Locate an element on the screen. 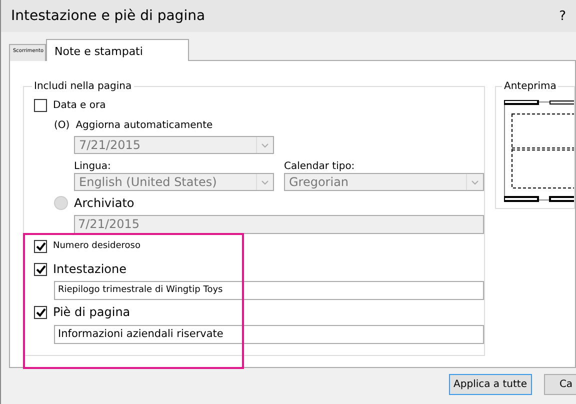  group-legend: Includi nella pagina is located at coordinates (83, 86).